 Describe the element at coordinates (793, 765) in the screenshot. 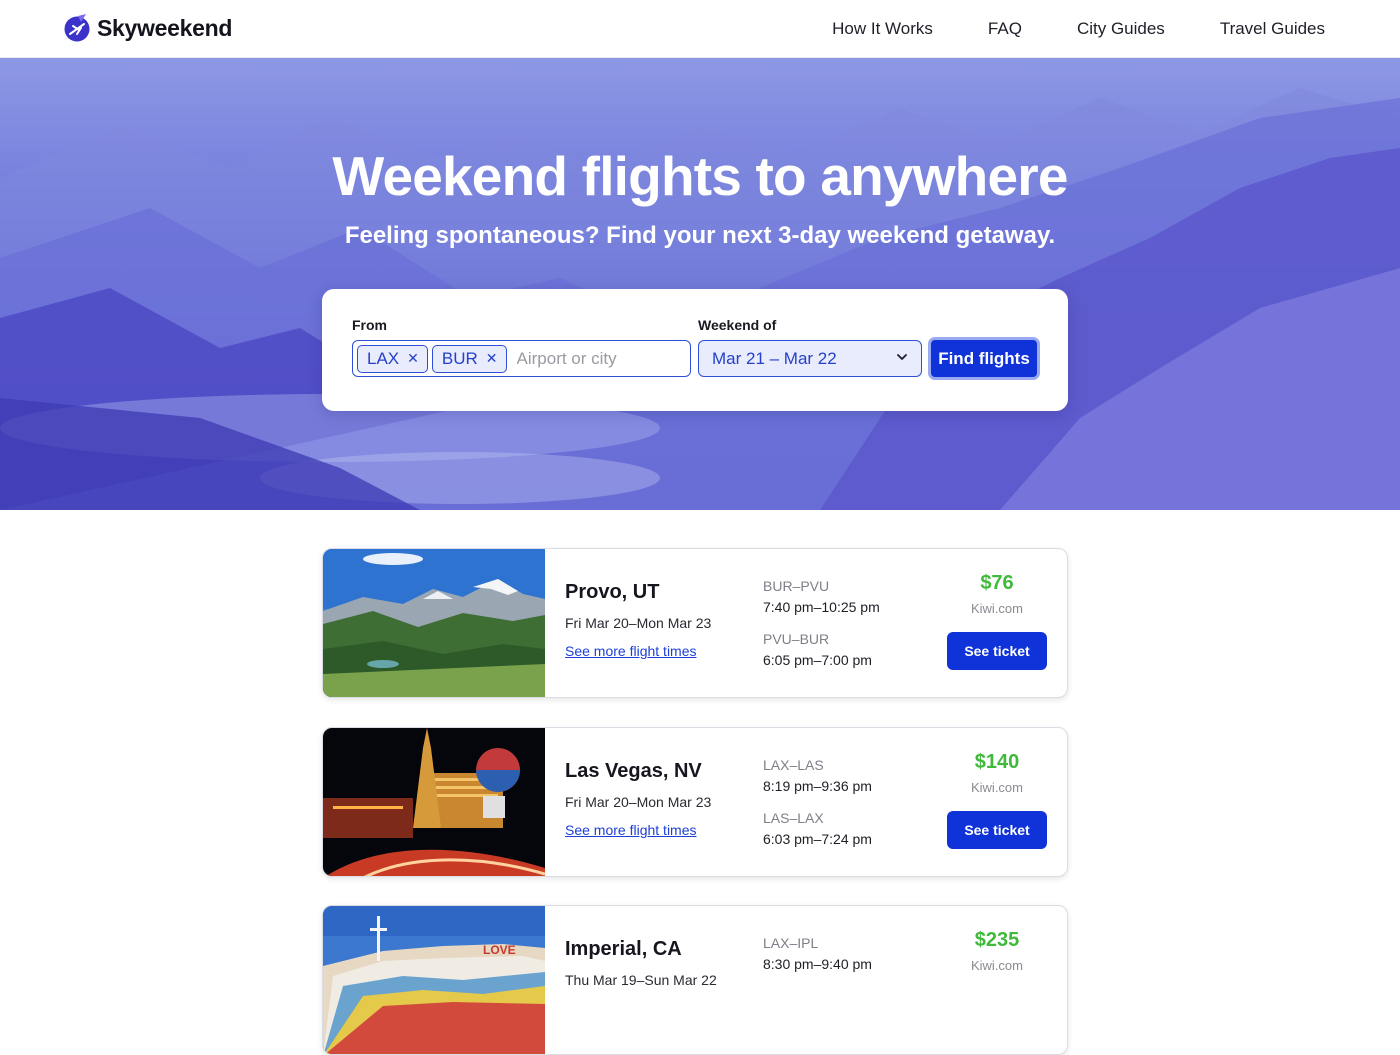

I see `outbound-route: LAX–LAS` at that location.